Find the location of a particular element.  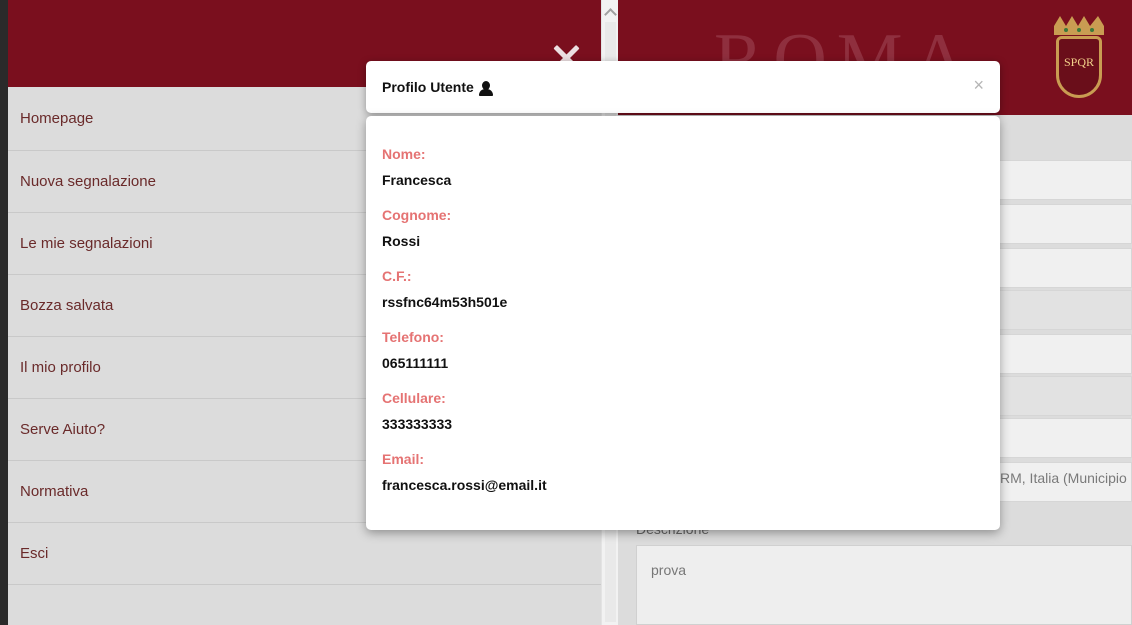

cf-label: C.F.: is located at coordinates (397, 276).